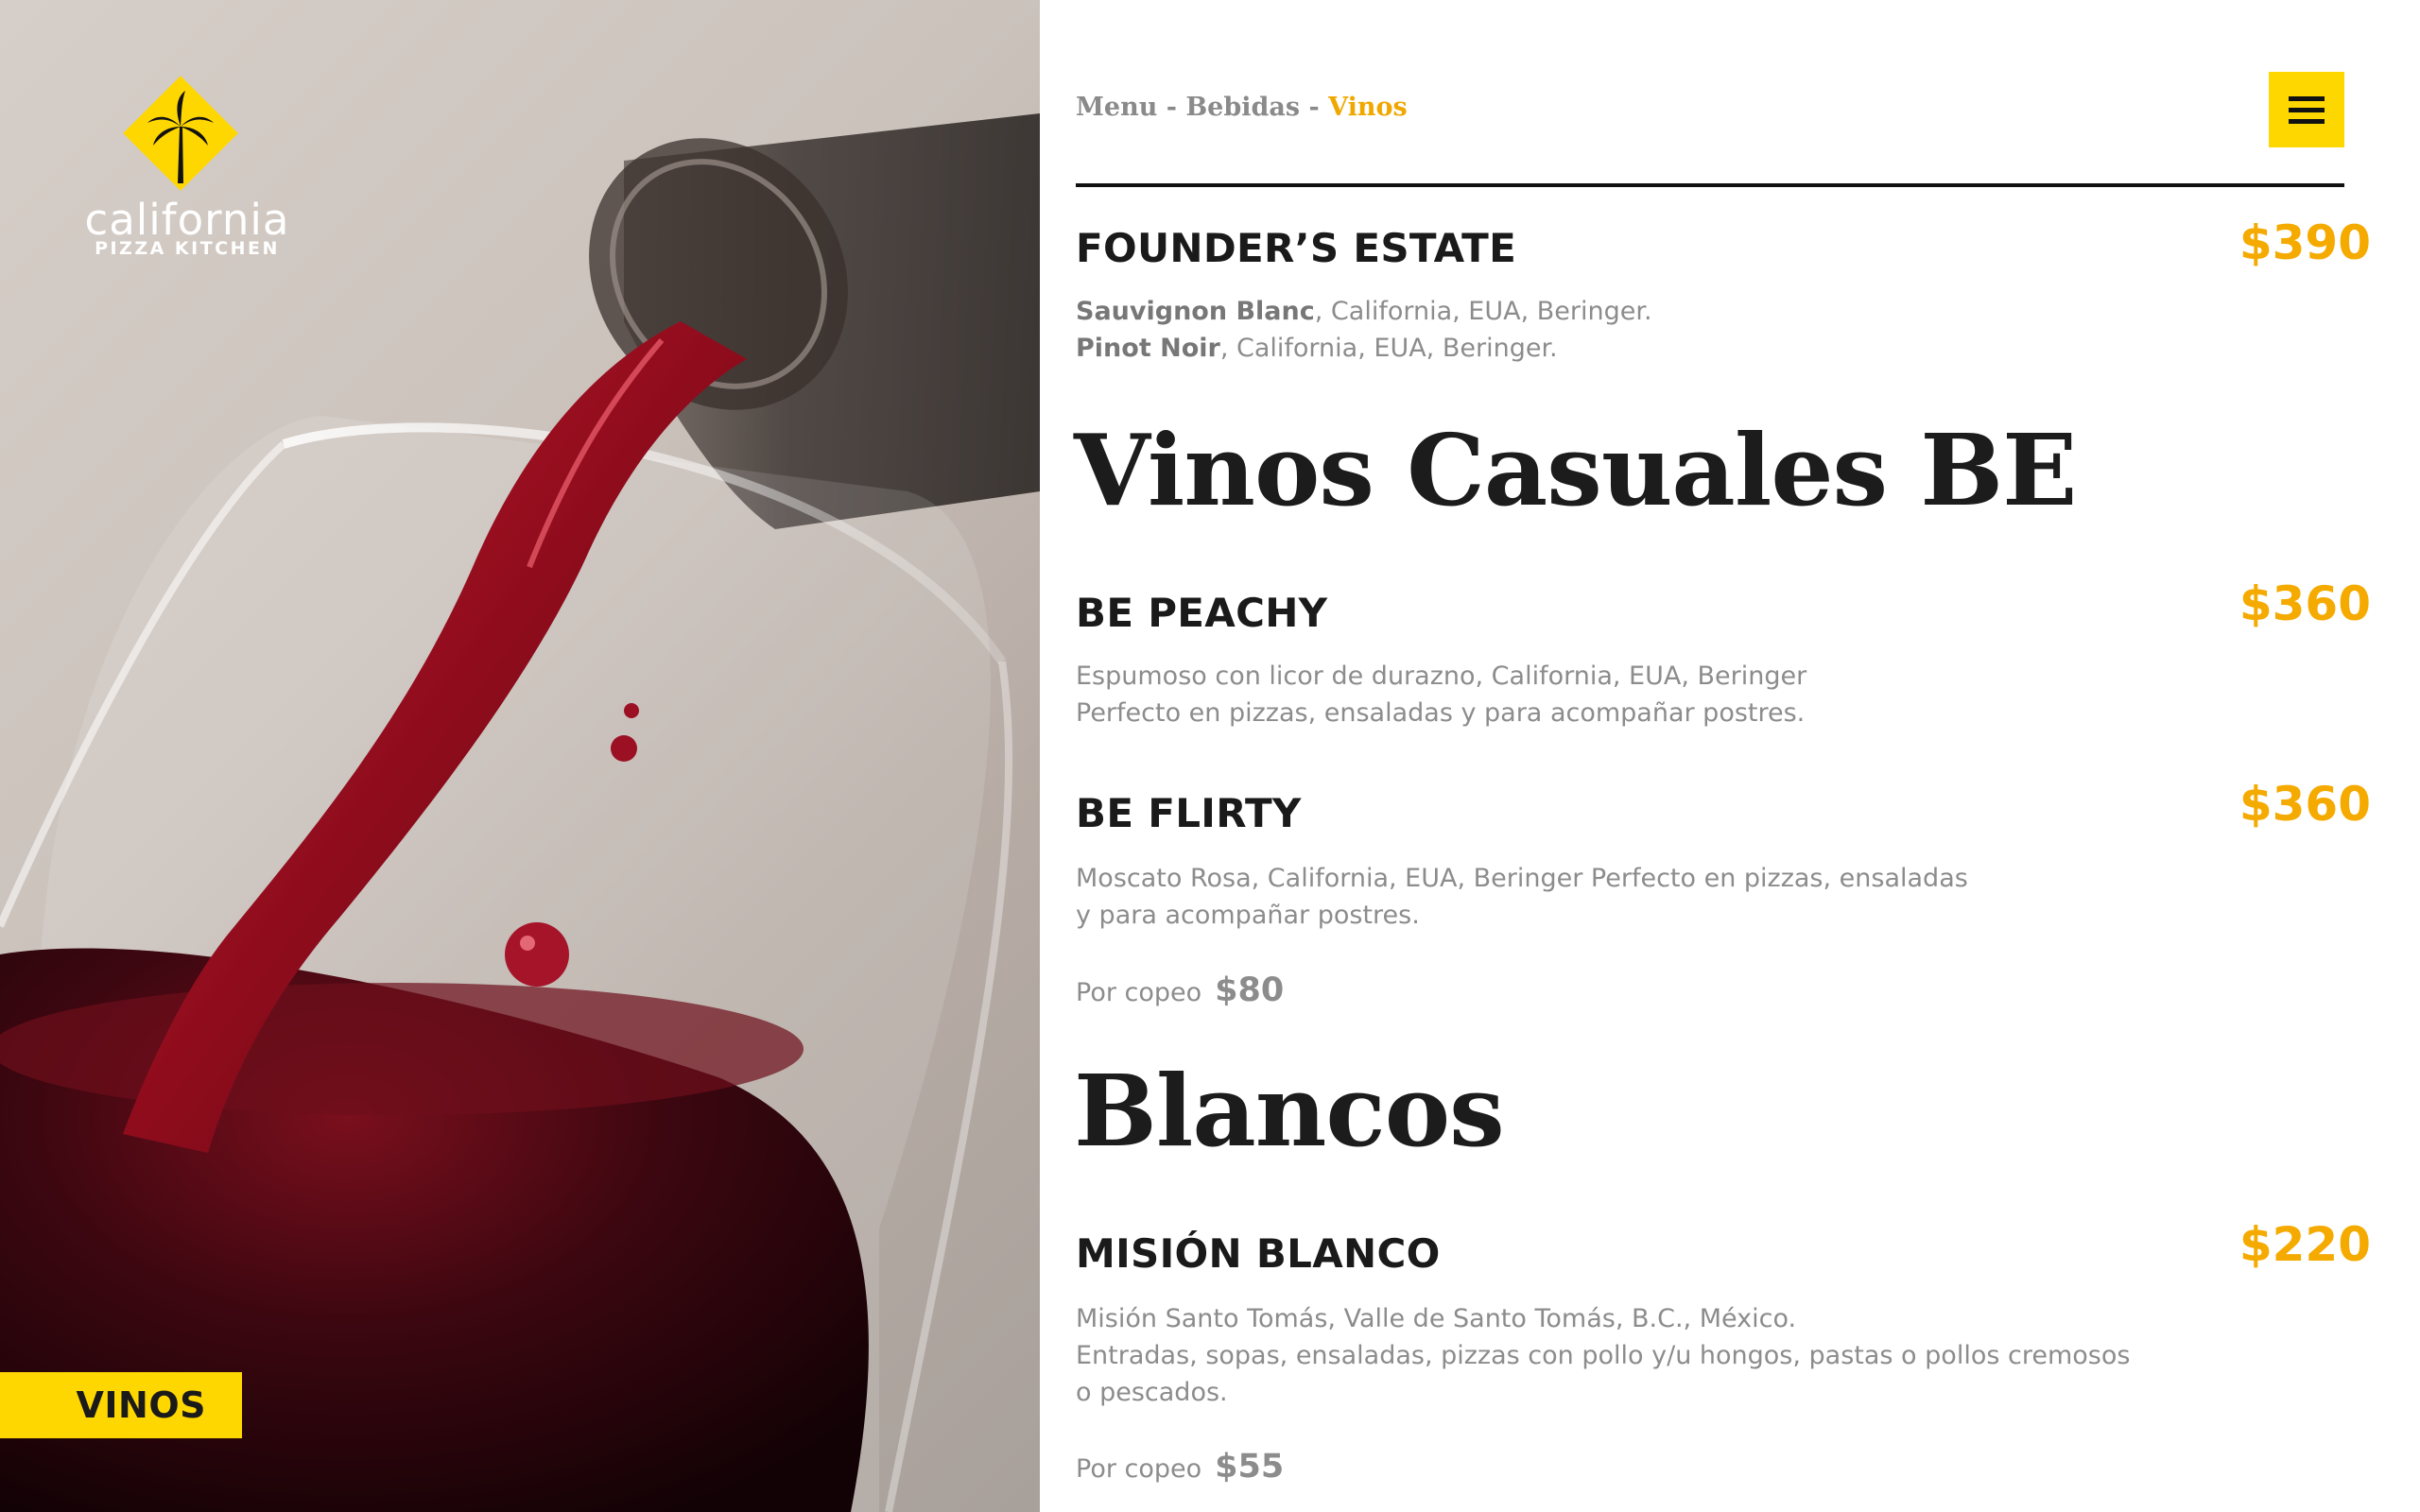  What do you see at coordinates (1710, 185) in the screenshot?
I see `header-divider` at bounding box center [1710, 185].